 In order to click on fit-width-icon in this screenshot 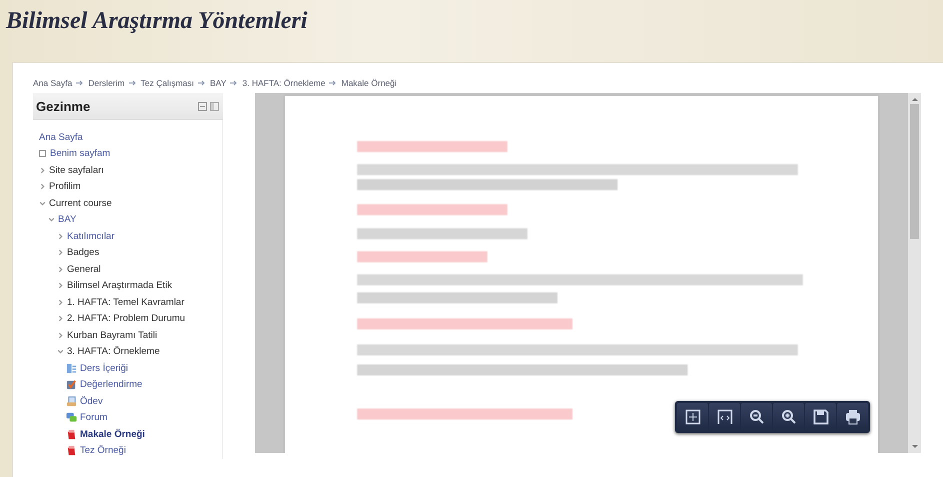, I will do `click(724, 417)`.